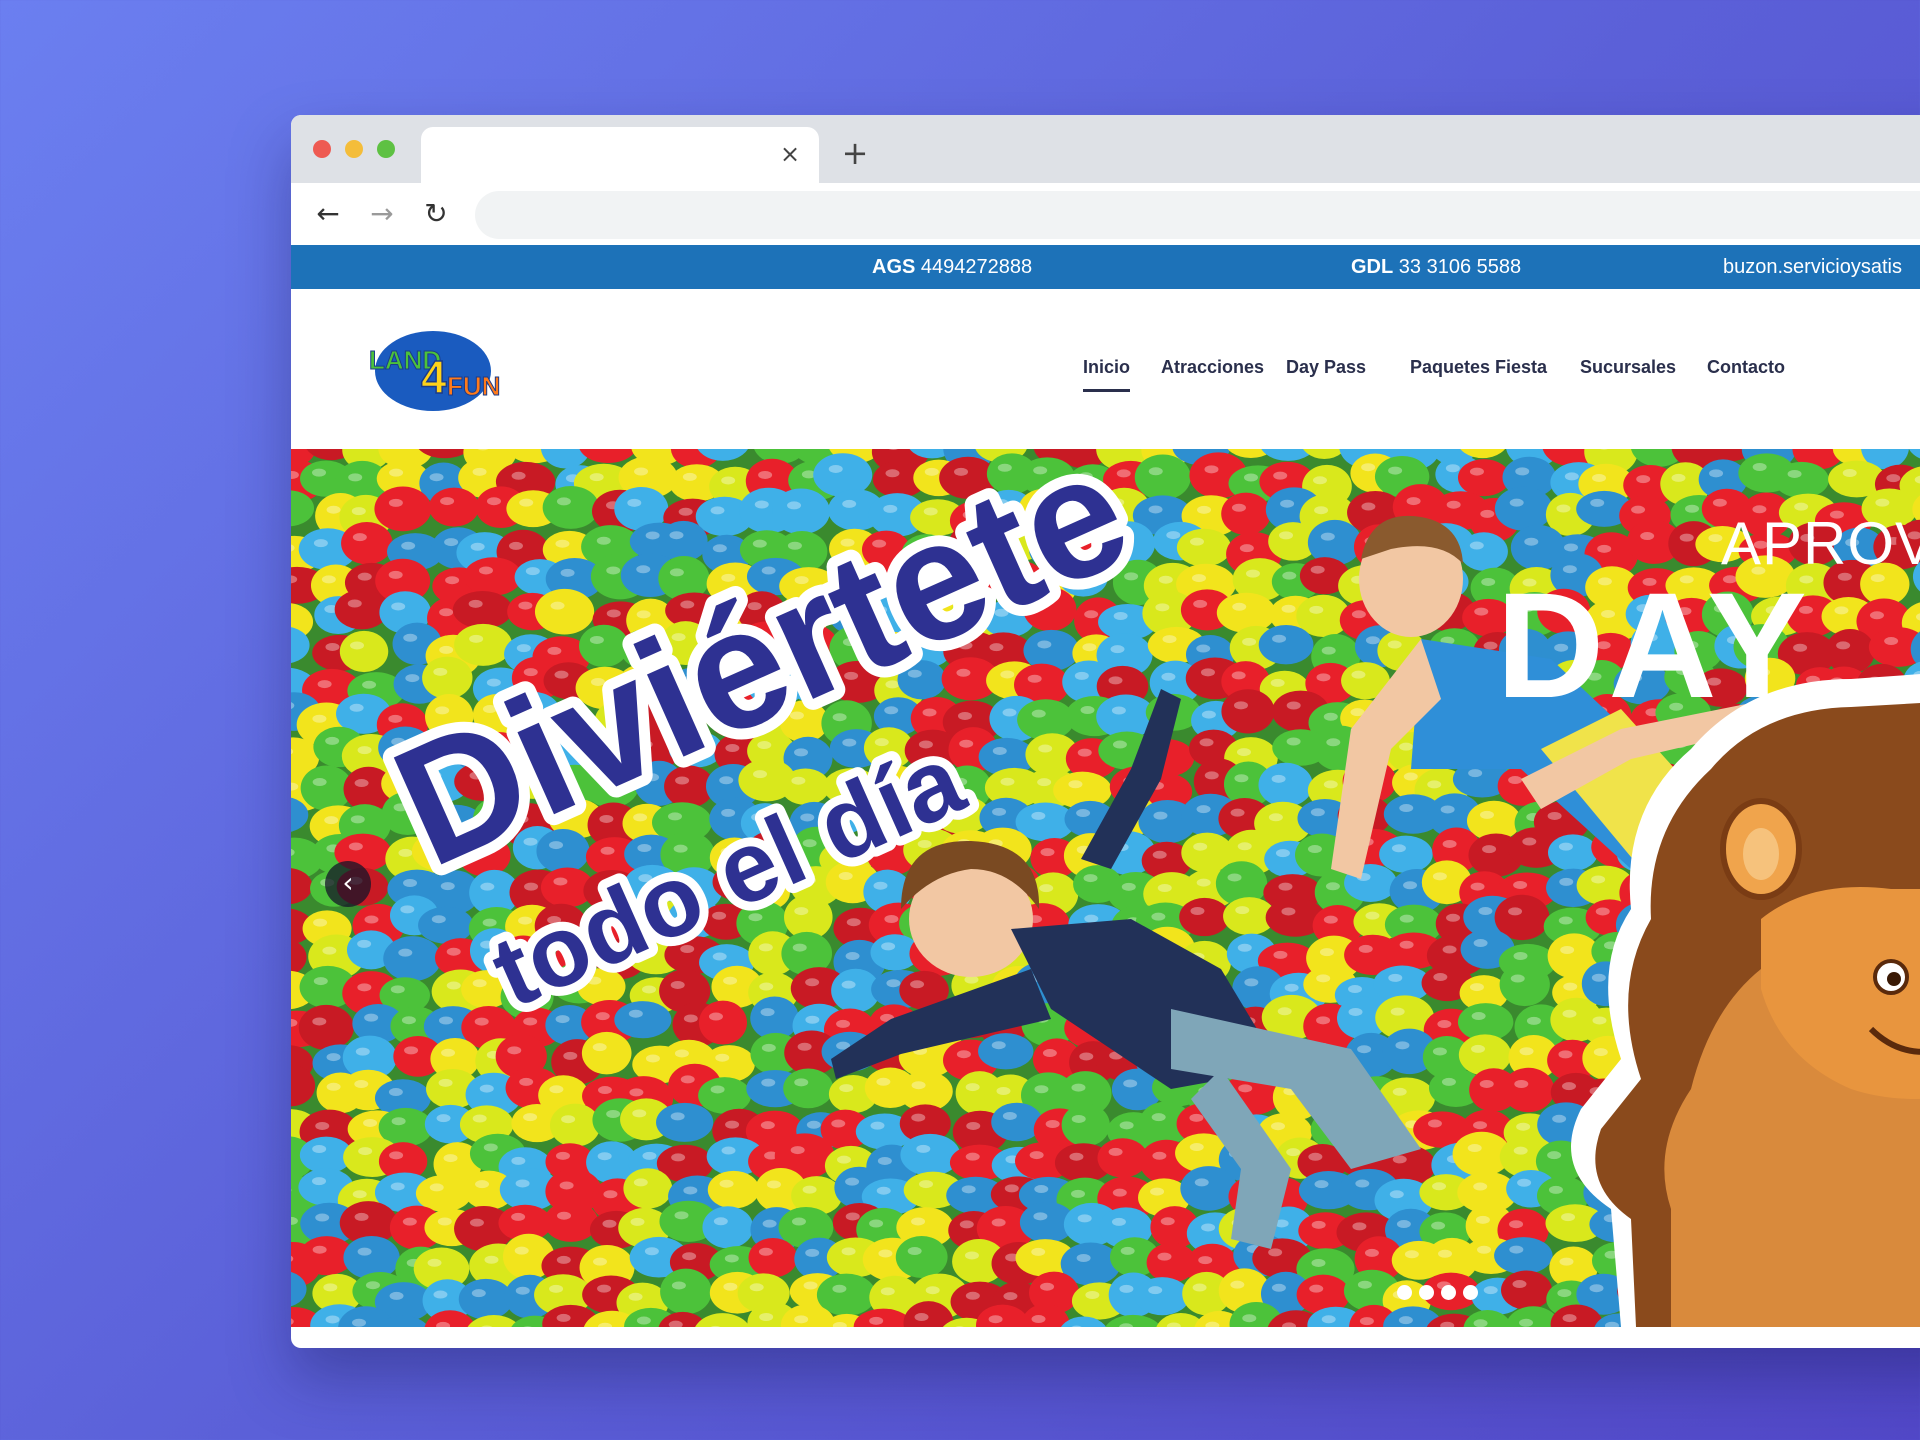 The image size is (1920, 1440). I want to click on new-tab-button: +, so click(855, 153).